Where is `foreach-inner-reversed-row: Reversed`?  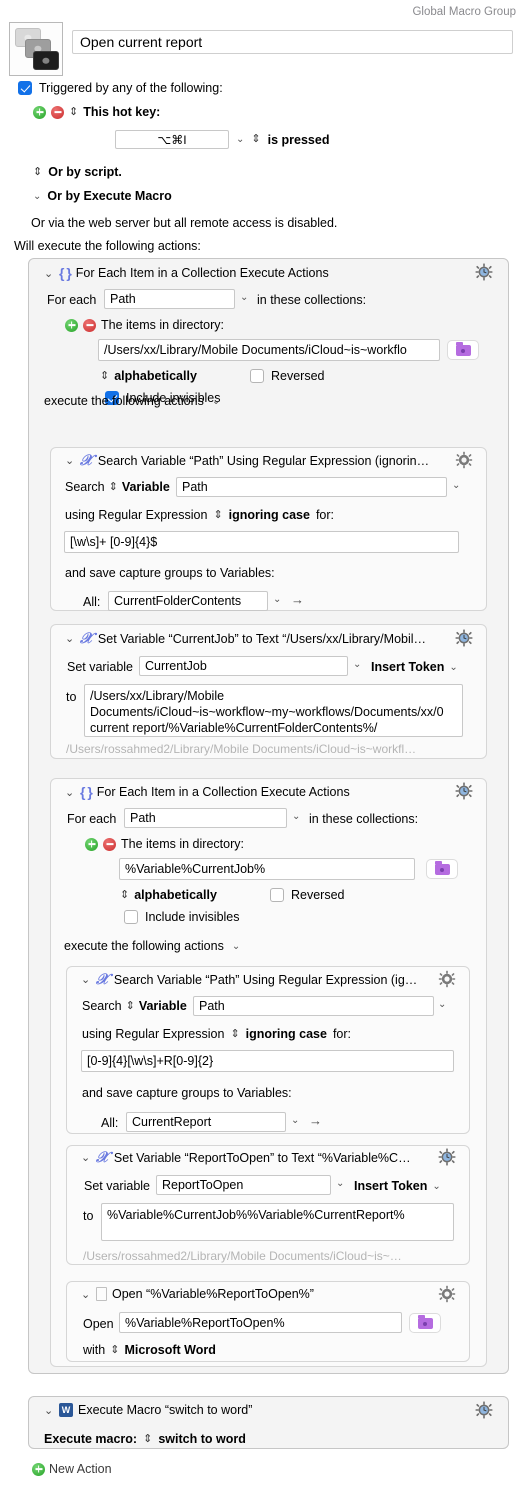 foreach-inner-reversed-row: Reversed is located at coordinates (307, 895).